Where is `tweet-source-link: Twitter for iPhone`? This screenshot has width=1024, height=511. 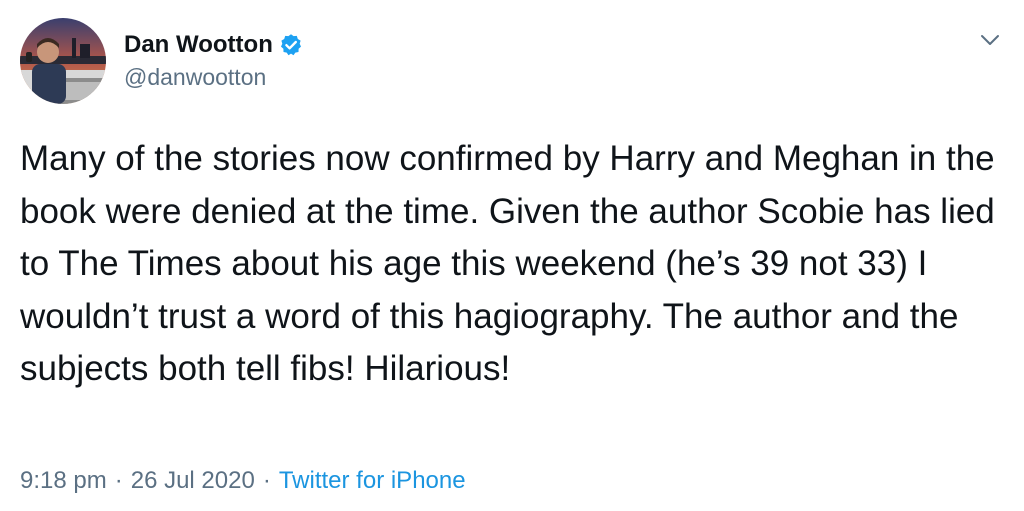
tweet-source-link: Twitter for iPhone is located at coordinates (372, 481).